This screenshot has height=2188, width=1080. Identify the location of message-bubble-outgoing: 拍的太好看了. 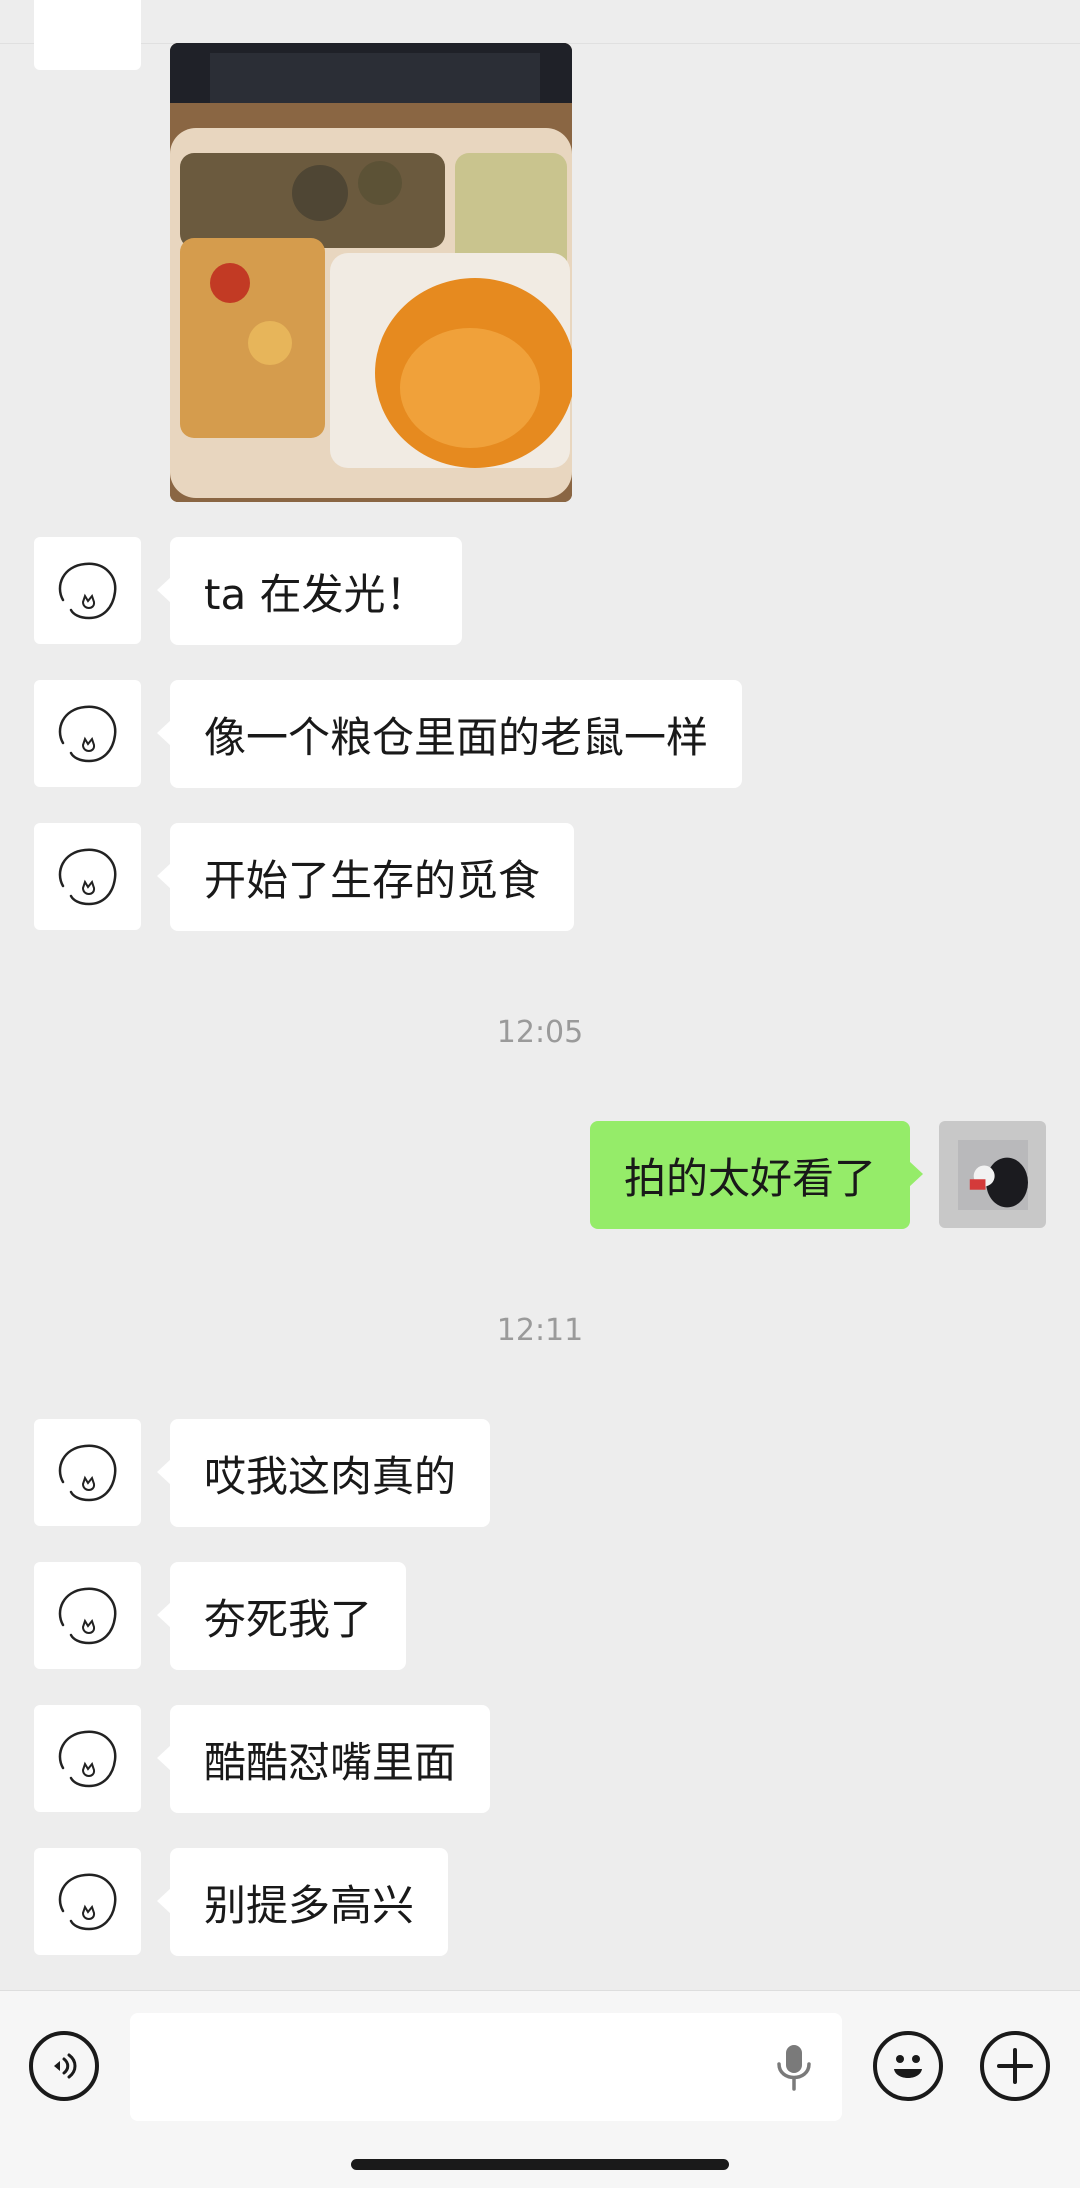
(756, 1175).